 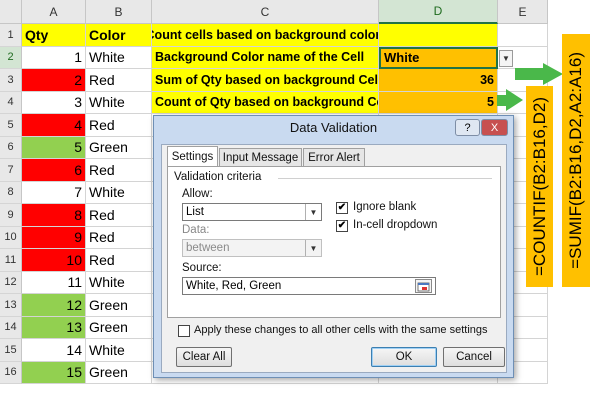 What do you see at coordinates (54, 305) in the screenshot?
I see `qty-cell: 12` at bounding box center [54, 305].